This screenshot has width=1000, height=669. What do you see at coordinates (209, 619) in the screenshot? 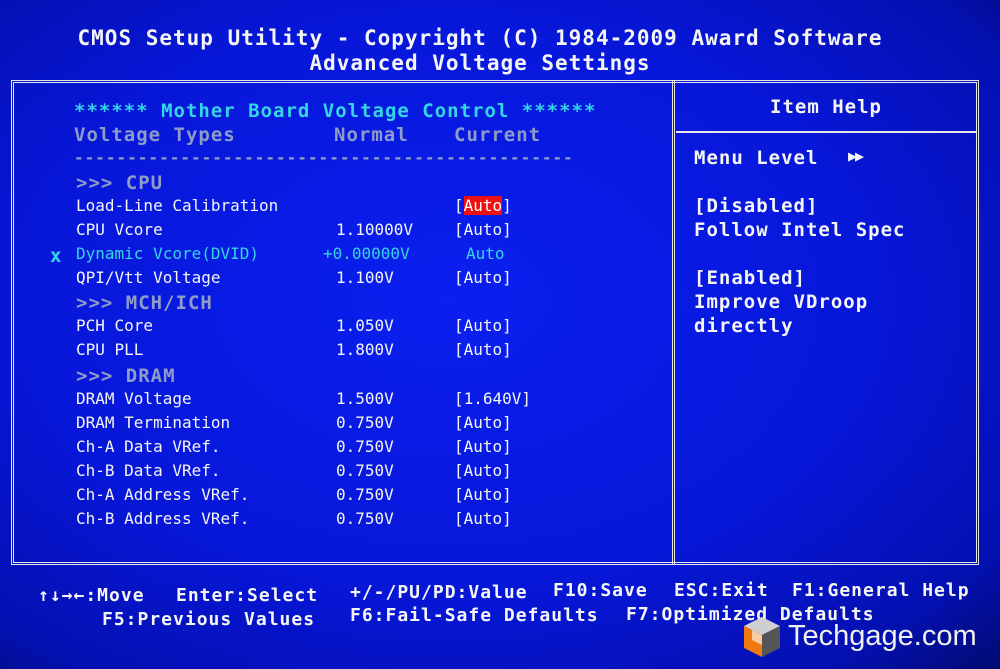
I see `hint-f5-previous: F5:Previous Values` at bounding box center [209, 619].